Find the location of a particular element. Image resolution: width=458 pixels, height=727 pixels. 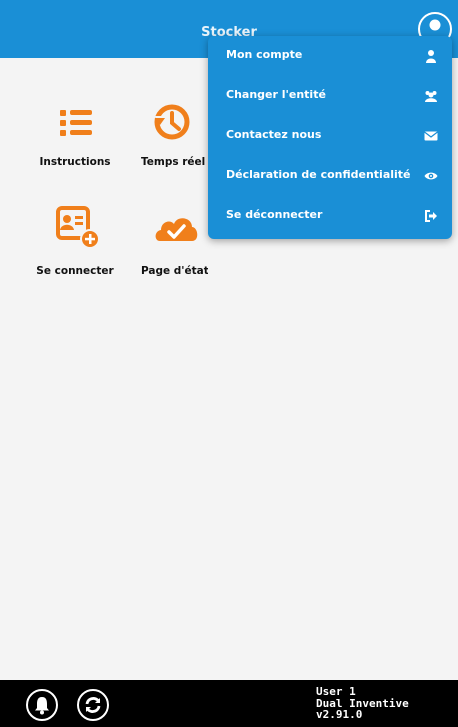

menu-item-declaration-confidentialite: Déclaration de confidentialité is located at coordinates (330, 176).